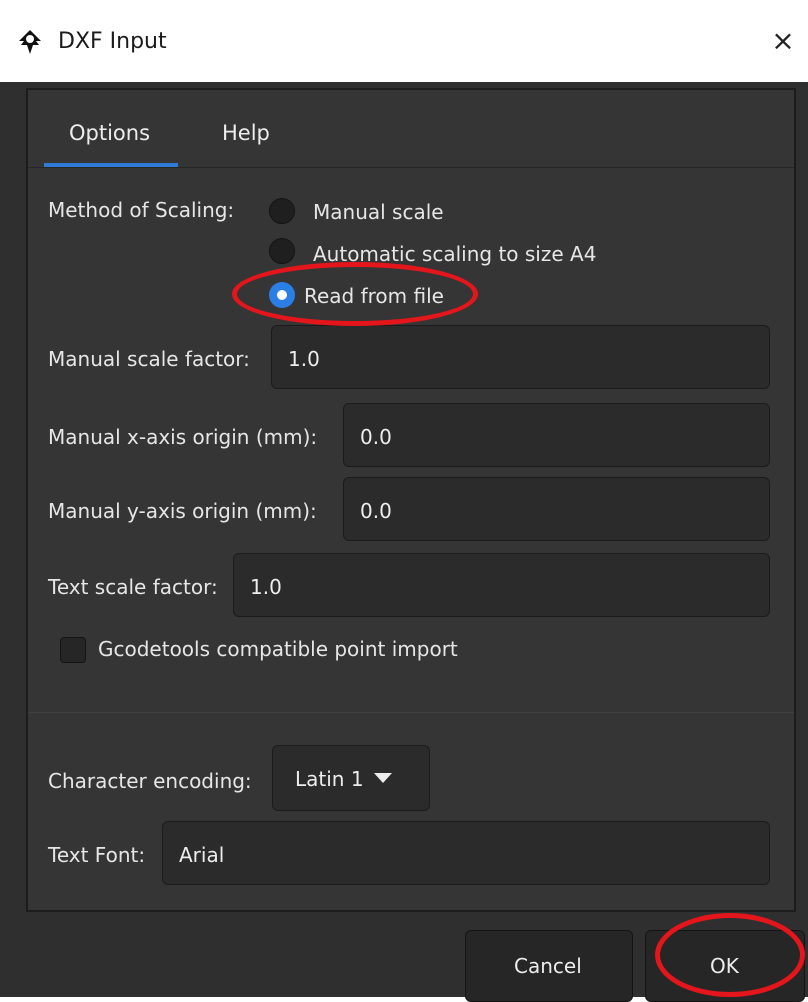 The image size is (808, 1002). Describe the element at coordinates (548, 966) in the screenshot. I see `cancel-button-label: Cancel` at that location.